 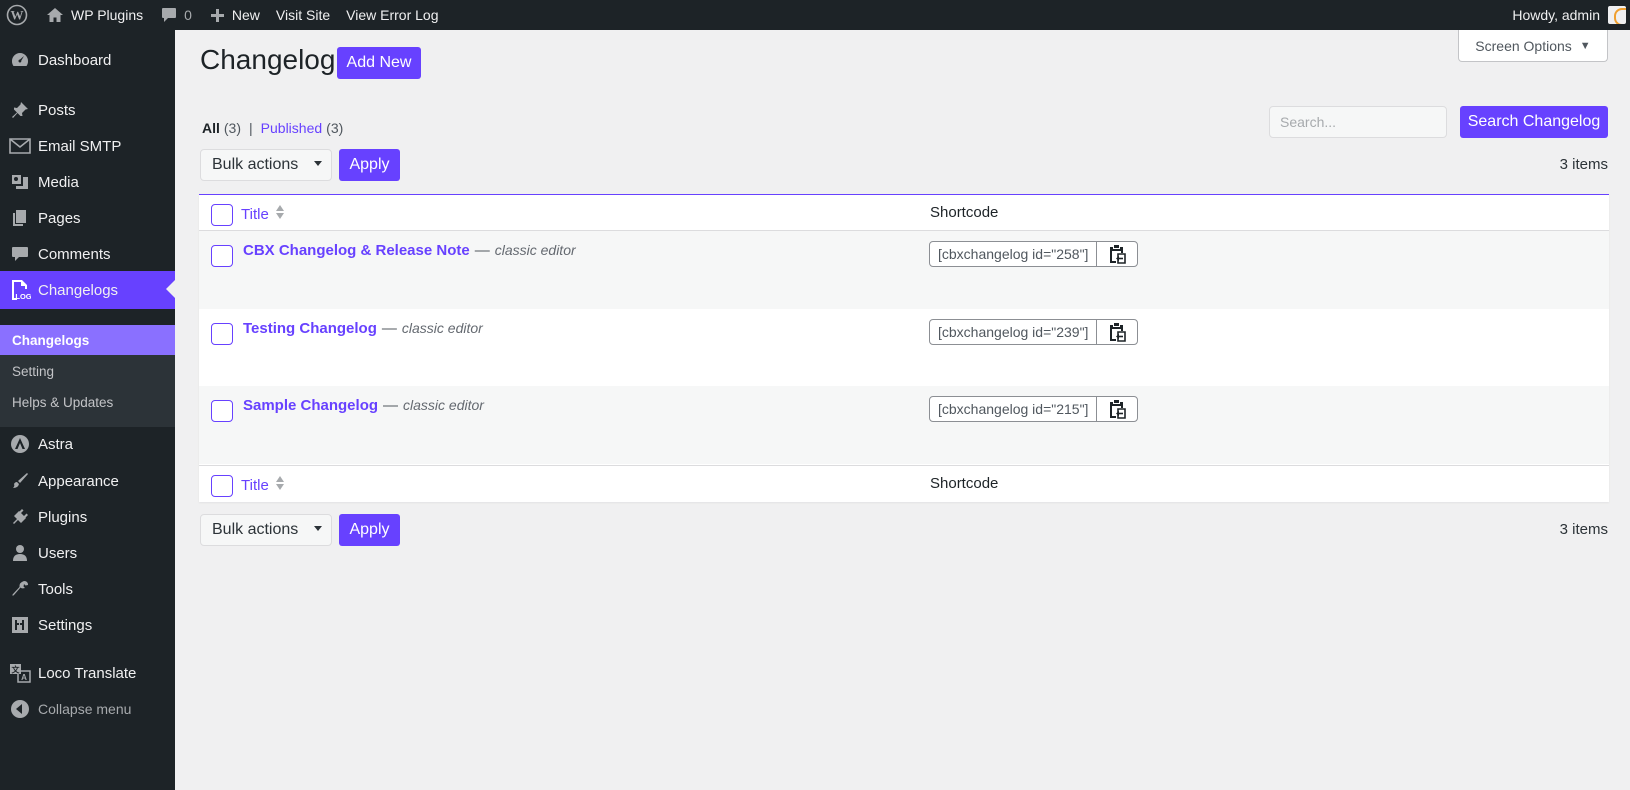 What do you see at coordinates (107, 15) in the screenshot?
I see `site-name-label: WP Plugins` at bounding box center [107, 15].